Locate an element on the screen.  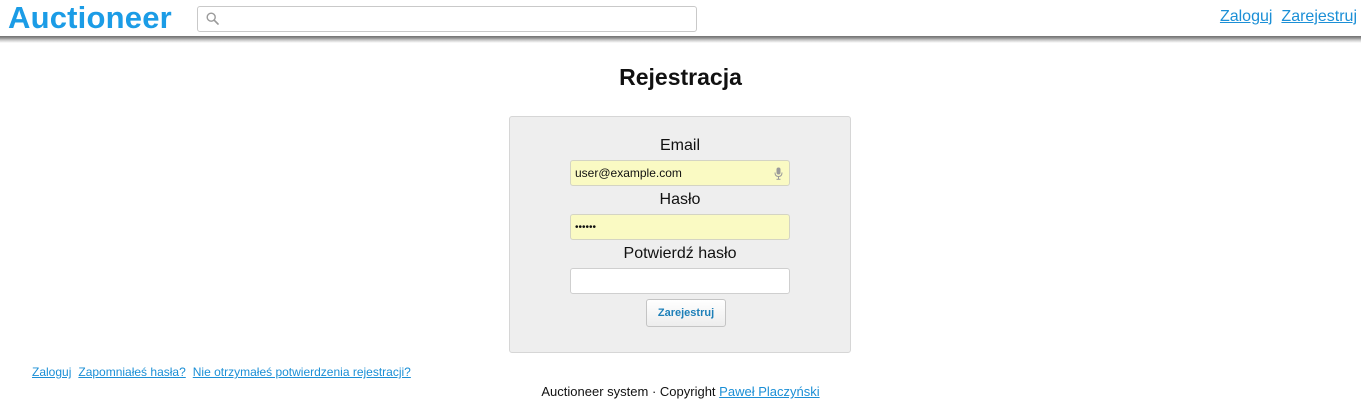
footer-login-link: Zaloguj is located at coordinates (51, 372).